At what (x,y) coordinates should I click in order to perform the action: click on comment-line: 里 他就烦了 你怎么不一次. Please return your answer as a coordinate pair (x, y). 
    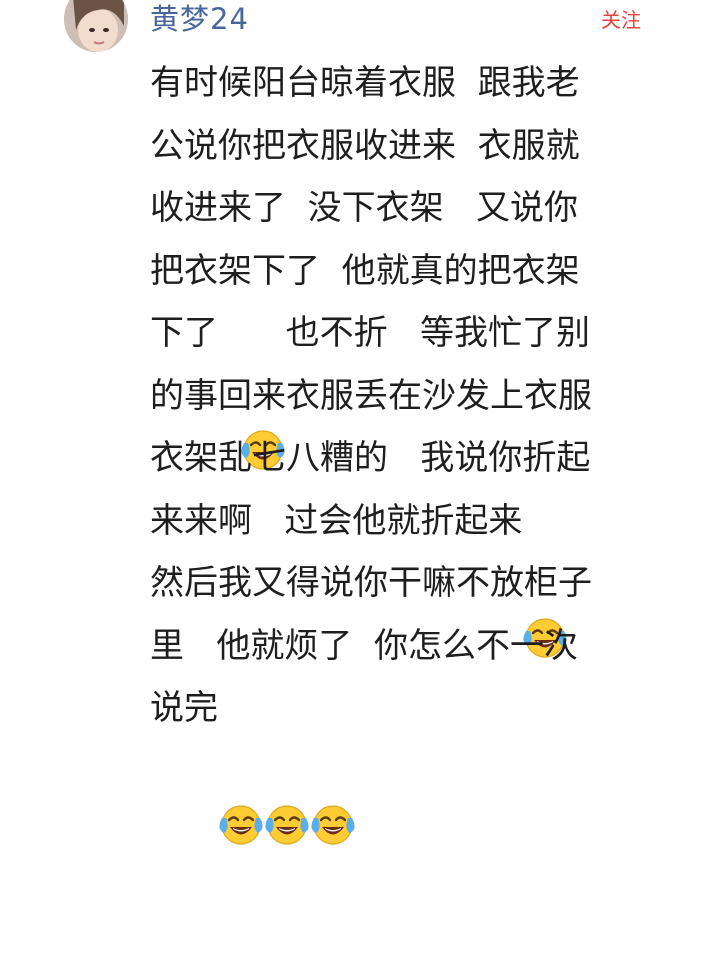
    Looking at the image, I should click on (430, 646).